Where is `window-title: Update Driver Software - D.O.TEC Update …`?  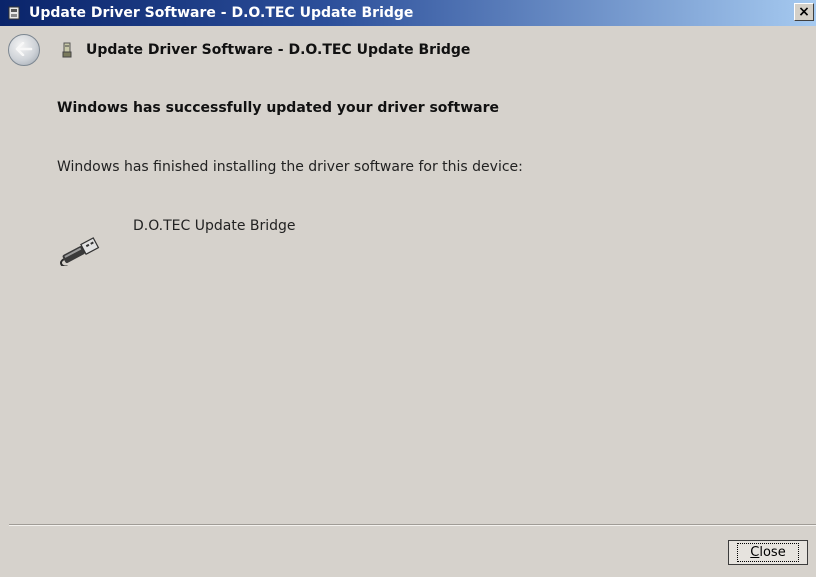
window-title: Update Driver Software - D.O.TEC Update … is located at coordinates (221, 13).